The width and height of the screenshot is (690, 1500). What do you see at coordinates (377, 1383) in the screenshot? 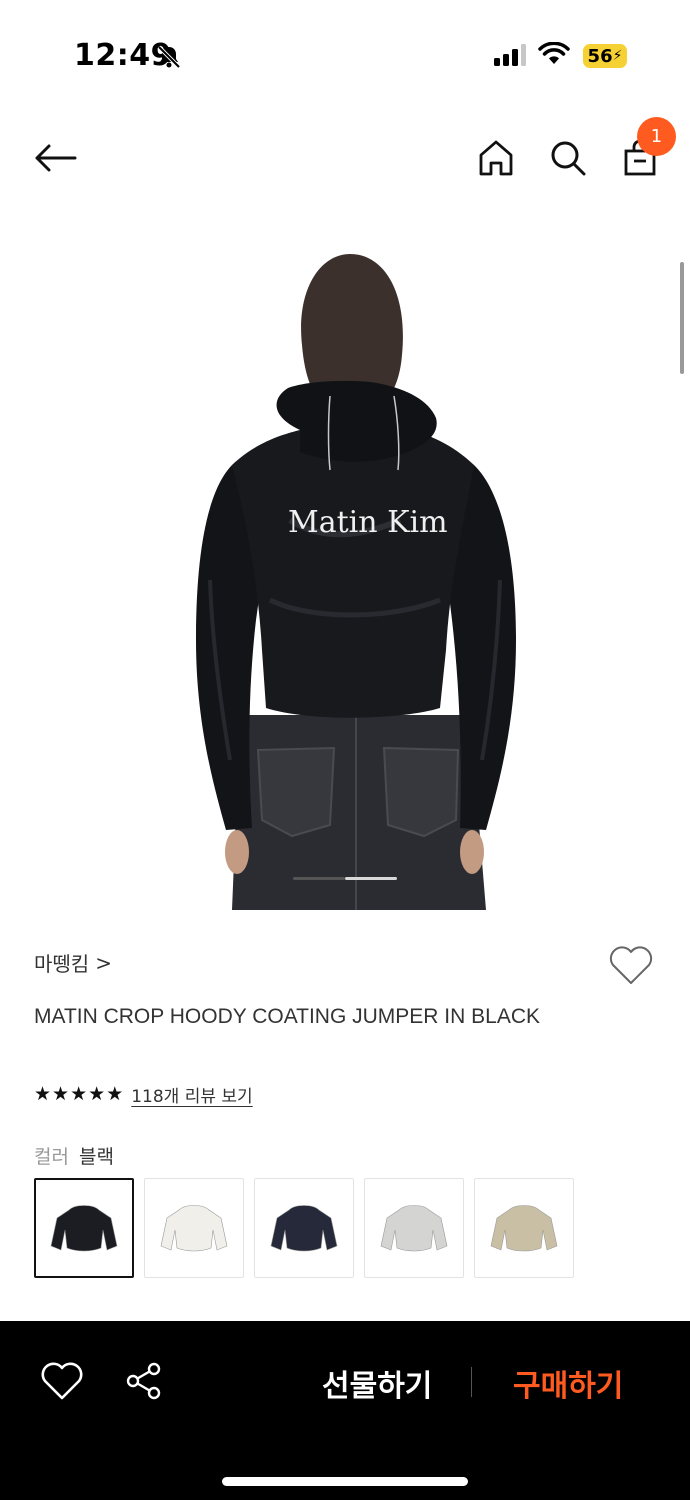
I see `gift-button: 선물하기` at bounding box center [377, 1383].